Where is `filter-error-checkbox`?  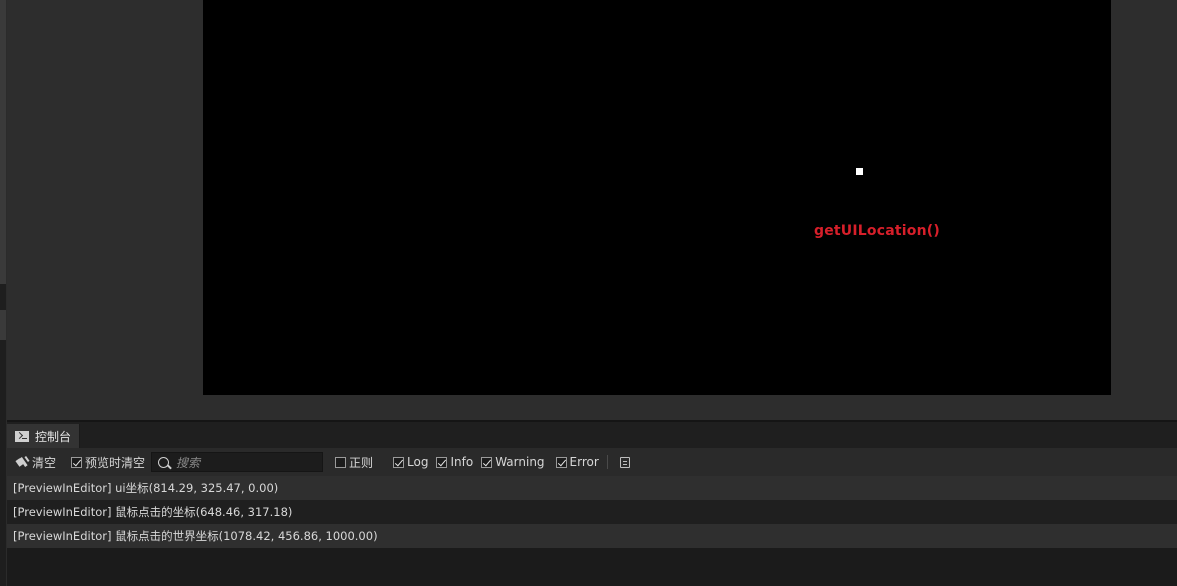 filter-error-checkbox is located at coordinates (561, 462).